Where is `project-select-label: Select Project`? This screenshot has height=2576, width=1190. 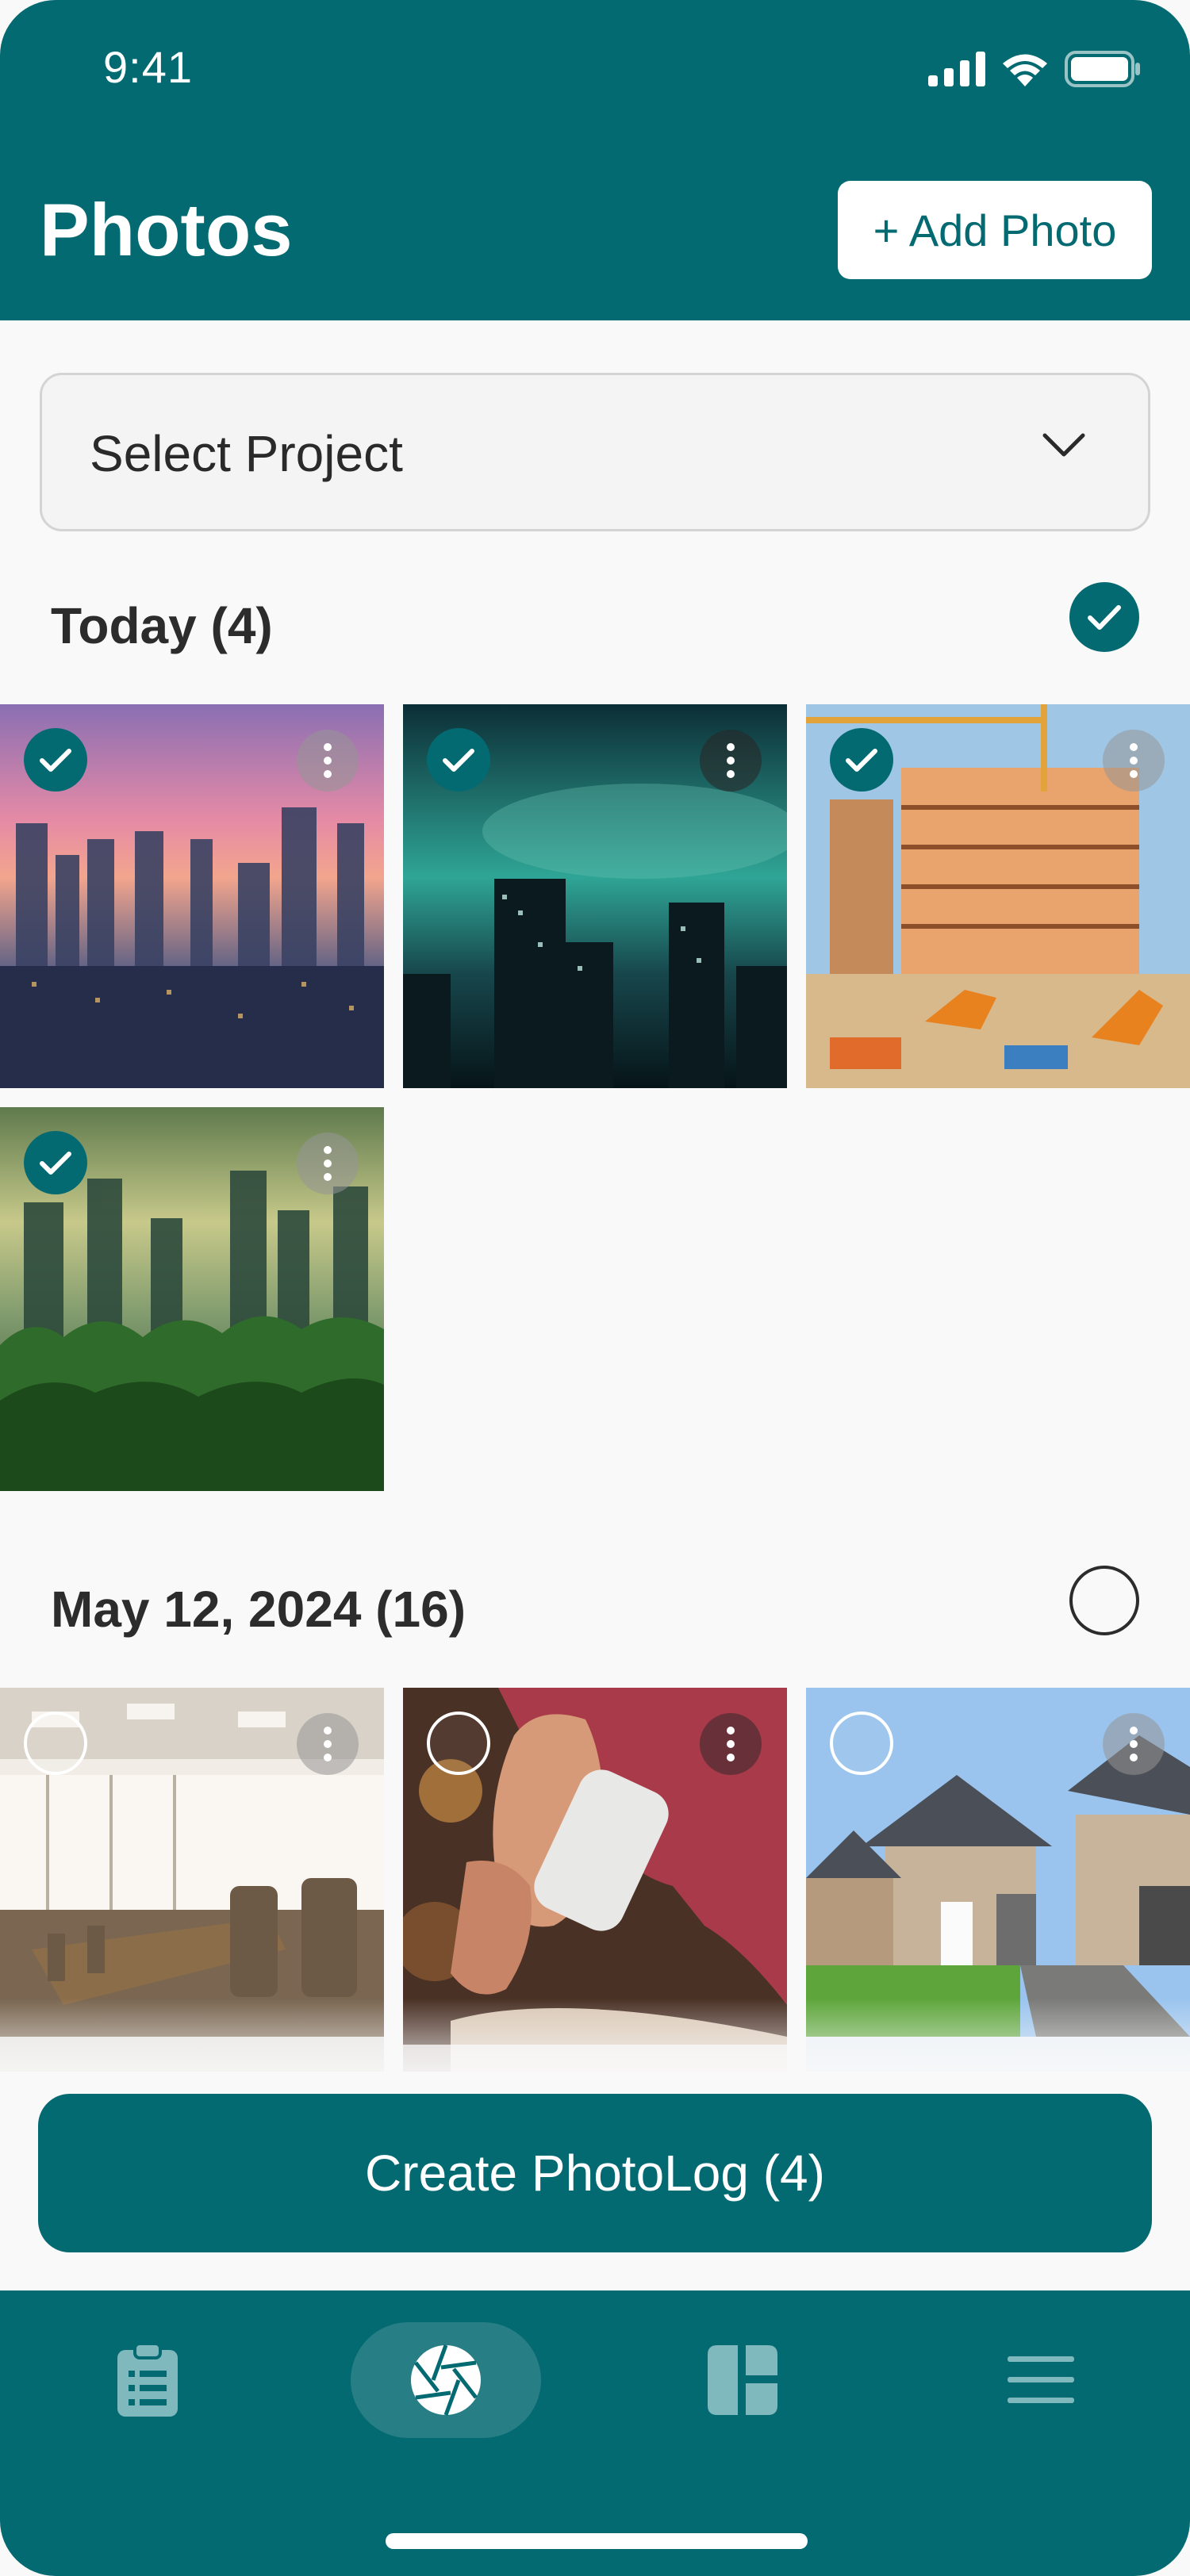
project-select-label: Select Project is located at coordinates (246, 454).